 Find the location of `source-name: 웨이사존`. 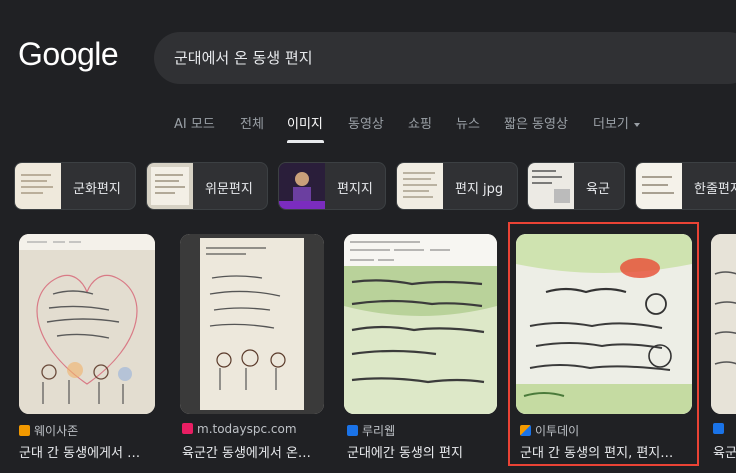

source-name: 웨이사존 is located at coordinates (56, 431).